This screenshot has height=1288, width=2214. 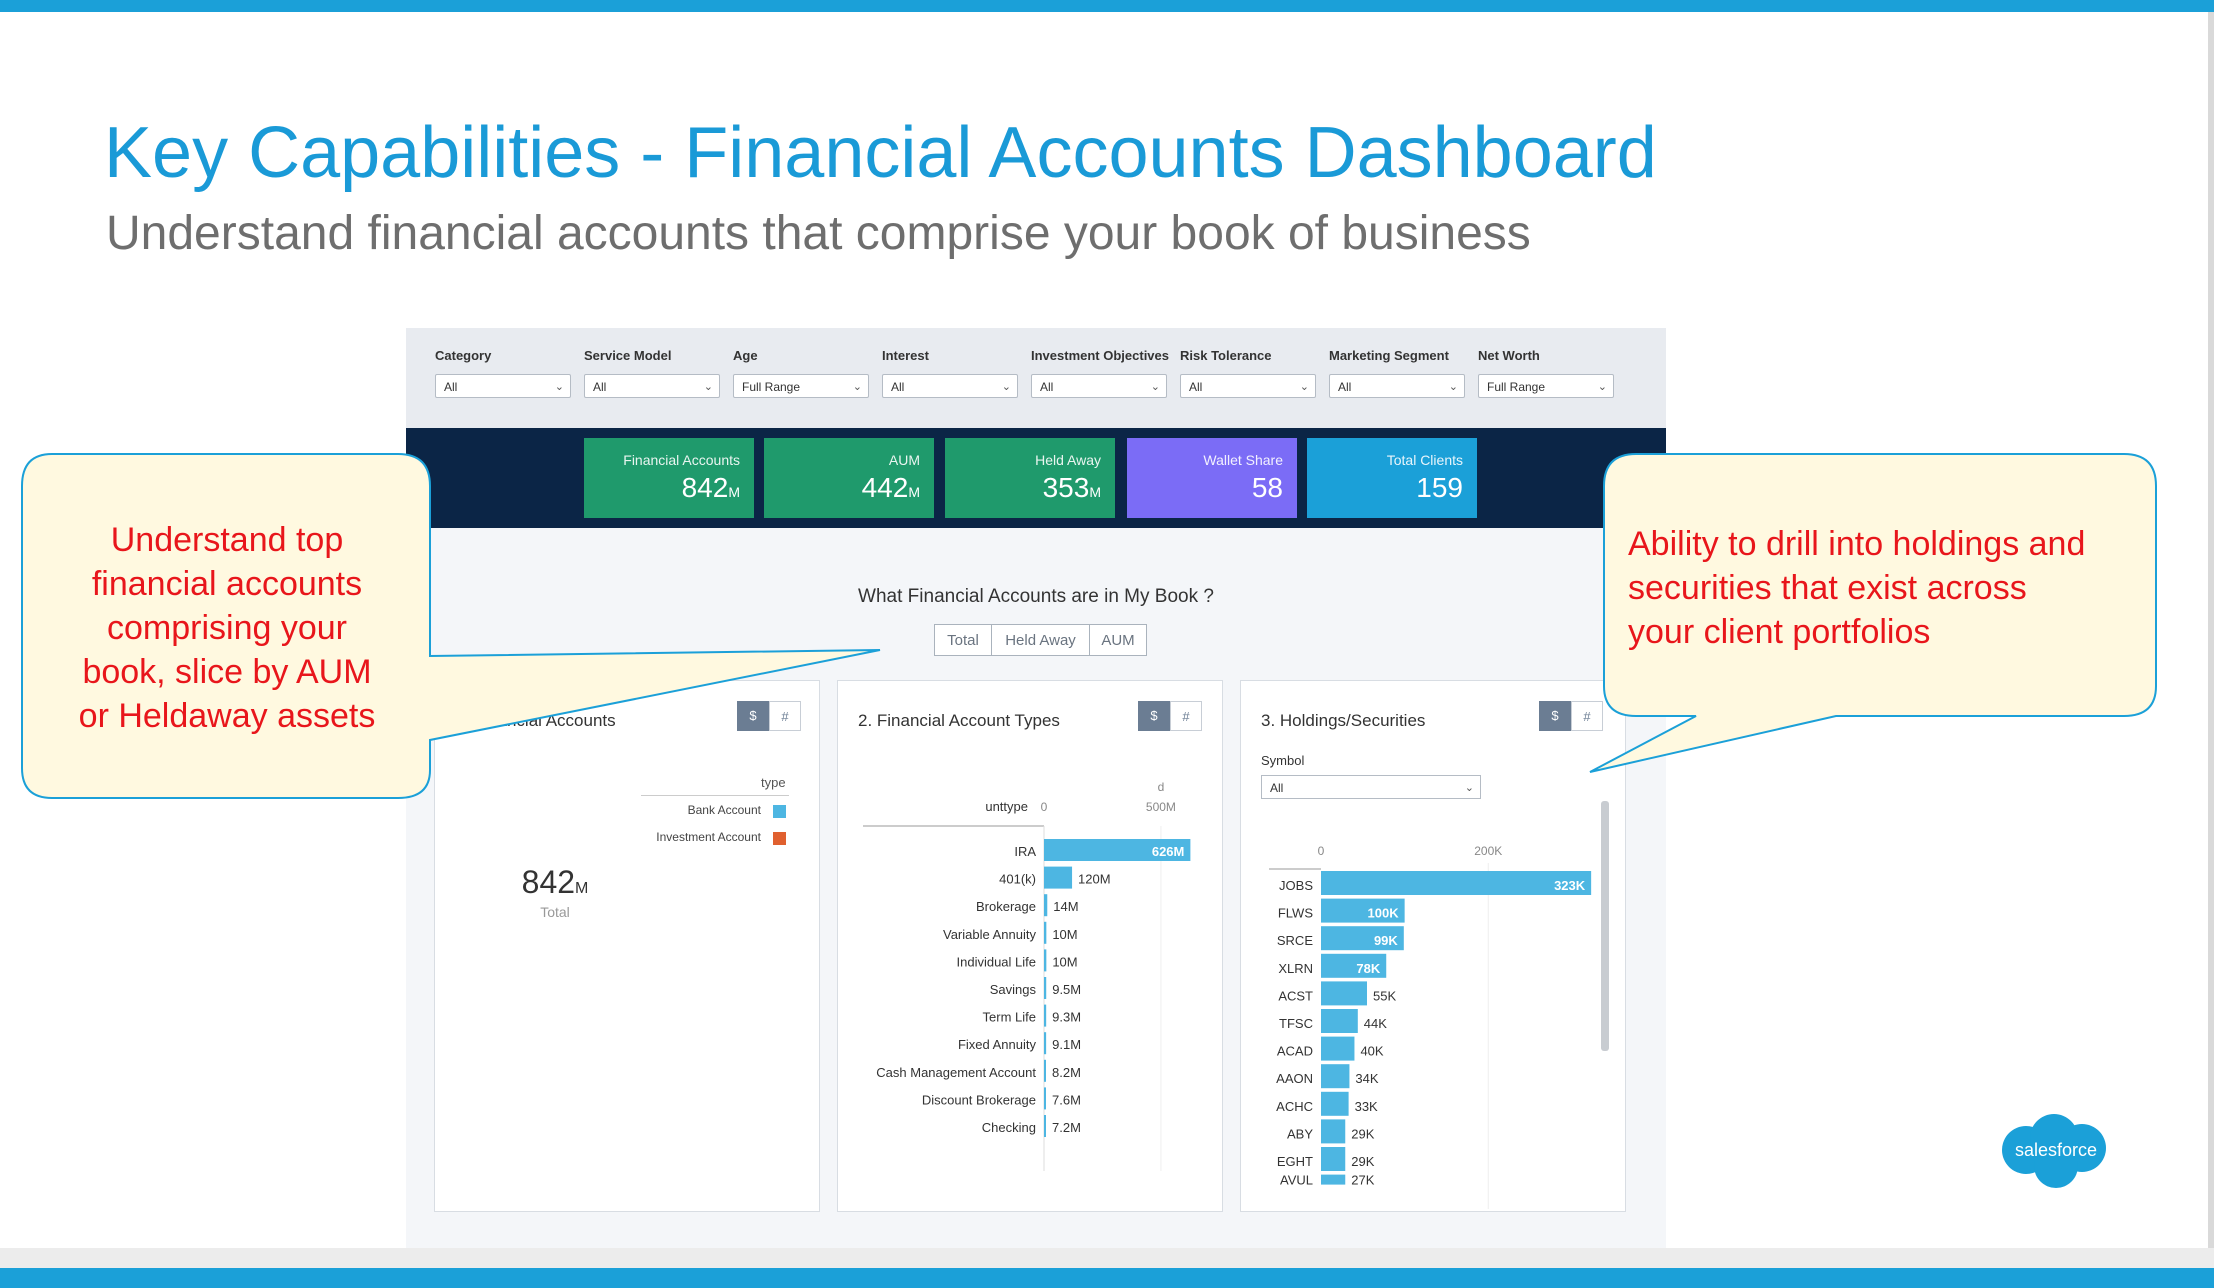 I want to click on toggle-aum: AUM, so click(x=1118, y=640).